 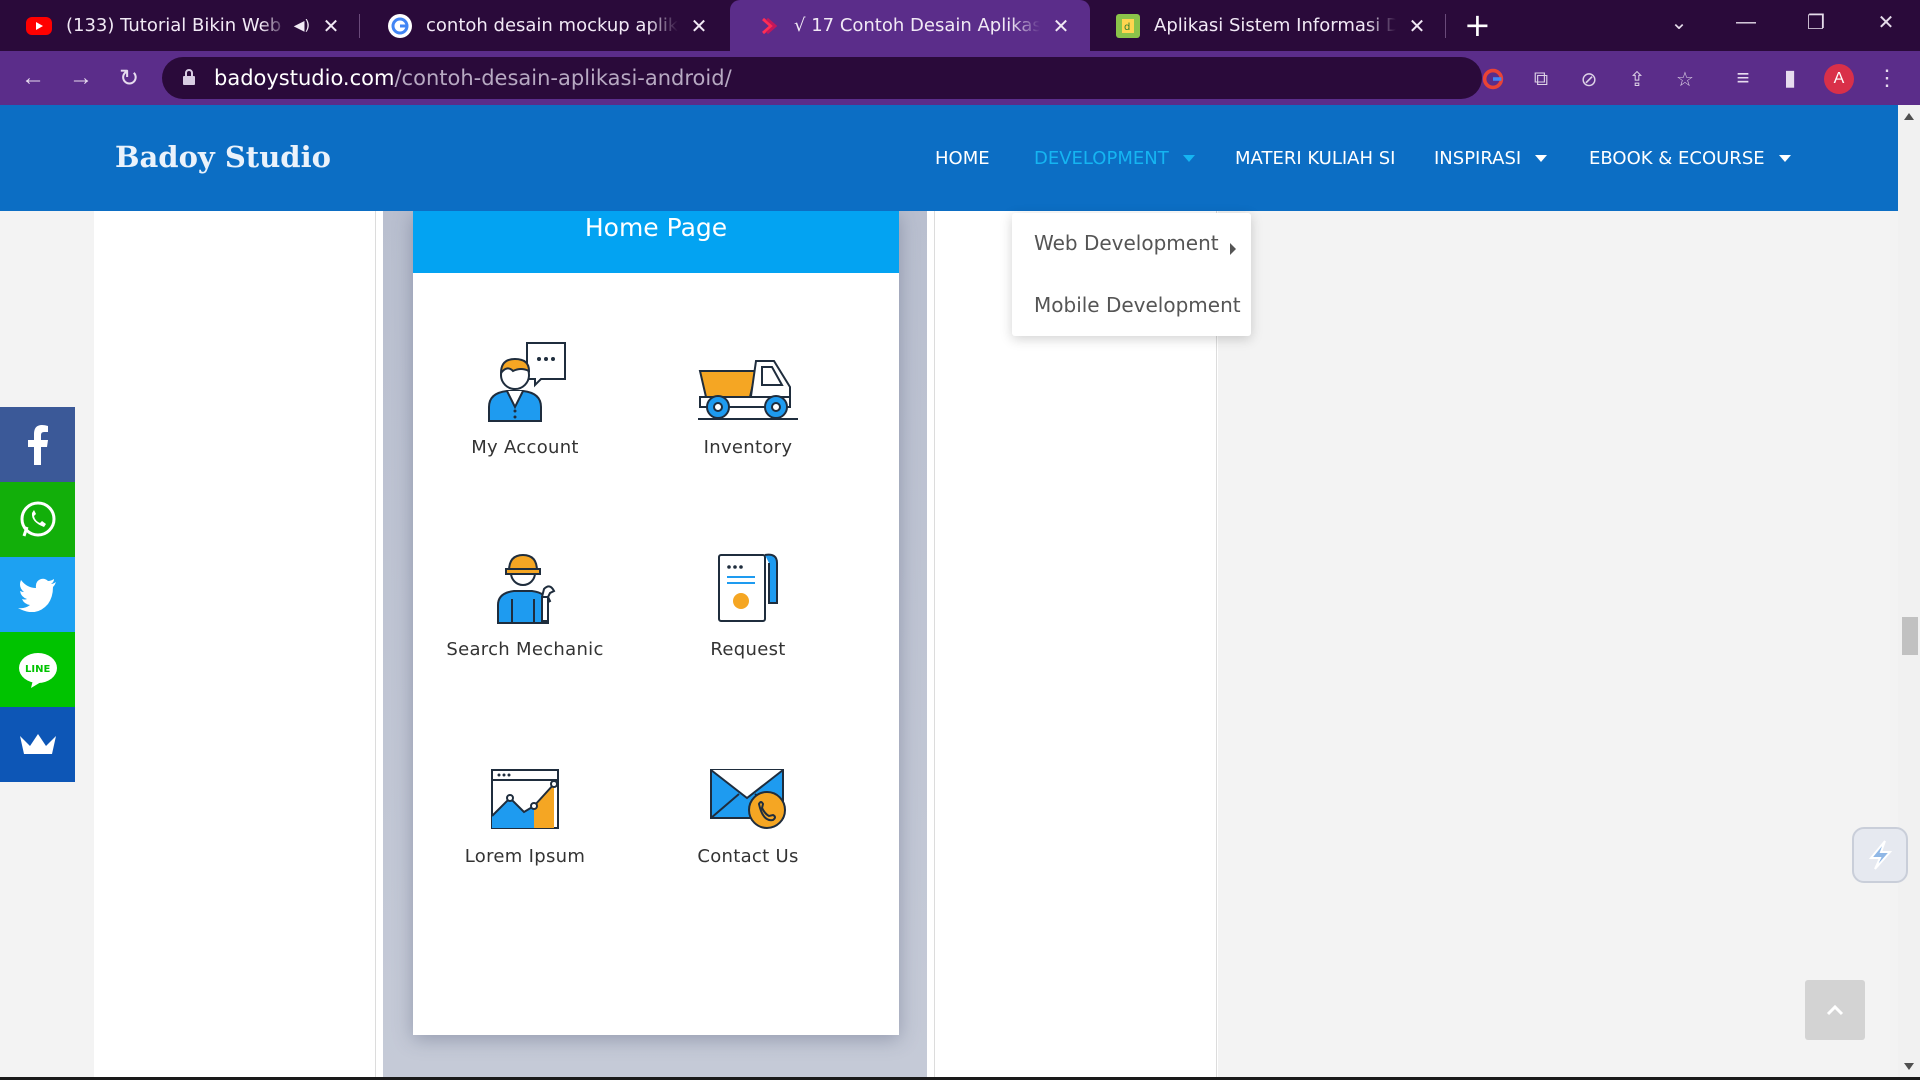 I want to click on line-icon: LINE, so click(x=37, y=670).